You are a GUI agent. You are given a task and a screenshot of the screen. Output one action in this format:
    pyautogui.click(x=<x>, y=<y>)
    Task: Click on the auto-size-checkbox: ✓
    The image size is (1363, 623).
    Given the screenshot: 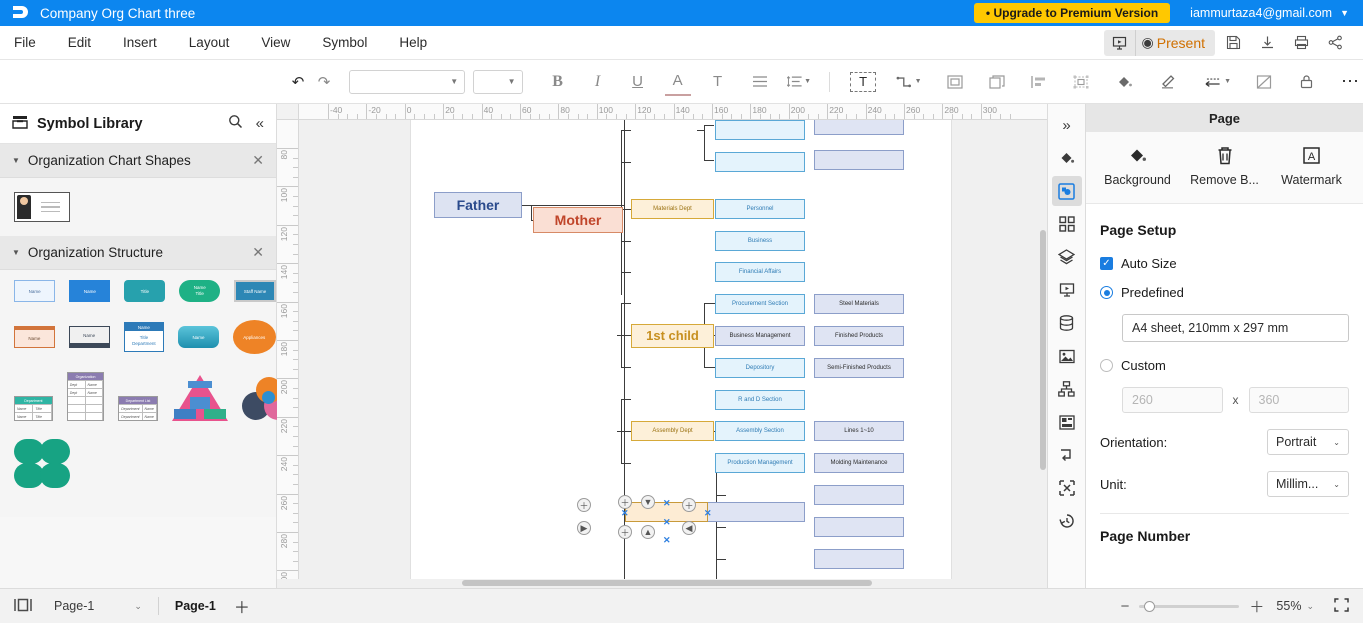 What is the action you would take?
    pyautogui.click(x=1106, y=263)
    